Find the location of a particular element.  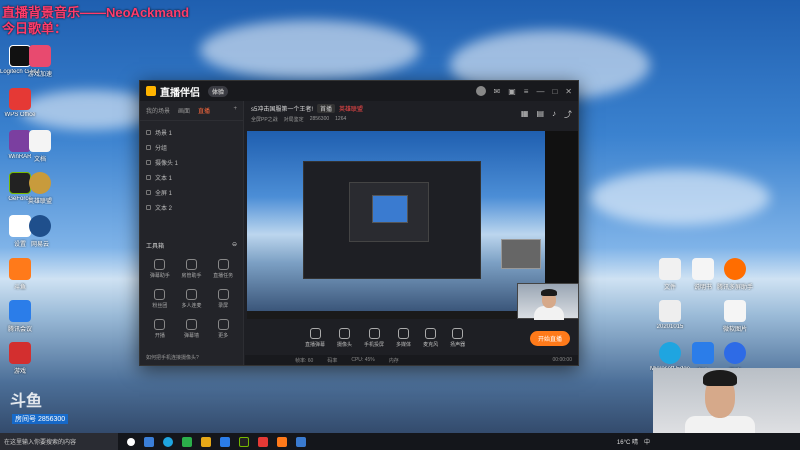

shield-icon is located at coordinates (703, 353).